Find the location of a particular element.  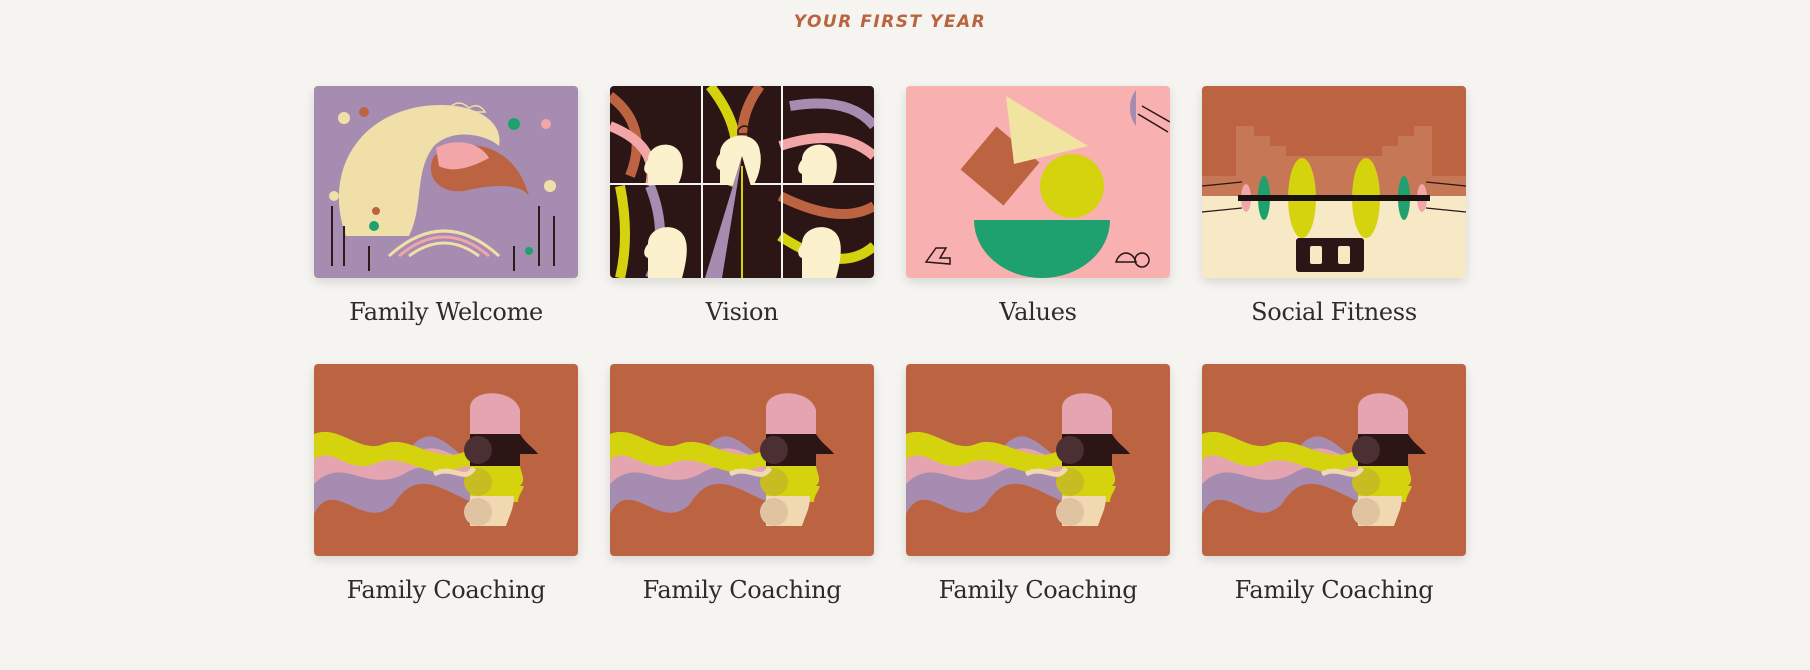

card-label: Vision is located at coordinates (742, 312).